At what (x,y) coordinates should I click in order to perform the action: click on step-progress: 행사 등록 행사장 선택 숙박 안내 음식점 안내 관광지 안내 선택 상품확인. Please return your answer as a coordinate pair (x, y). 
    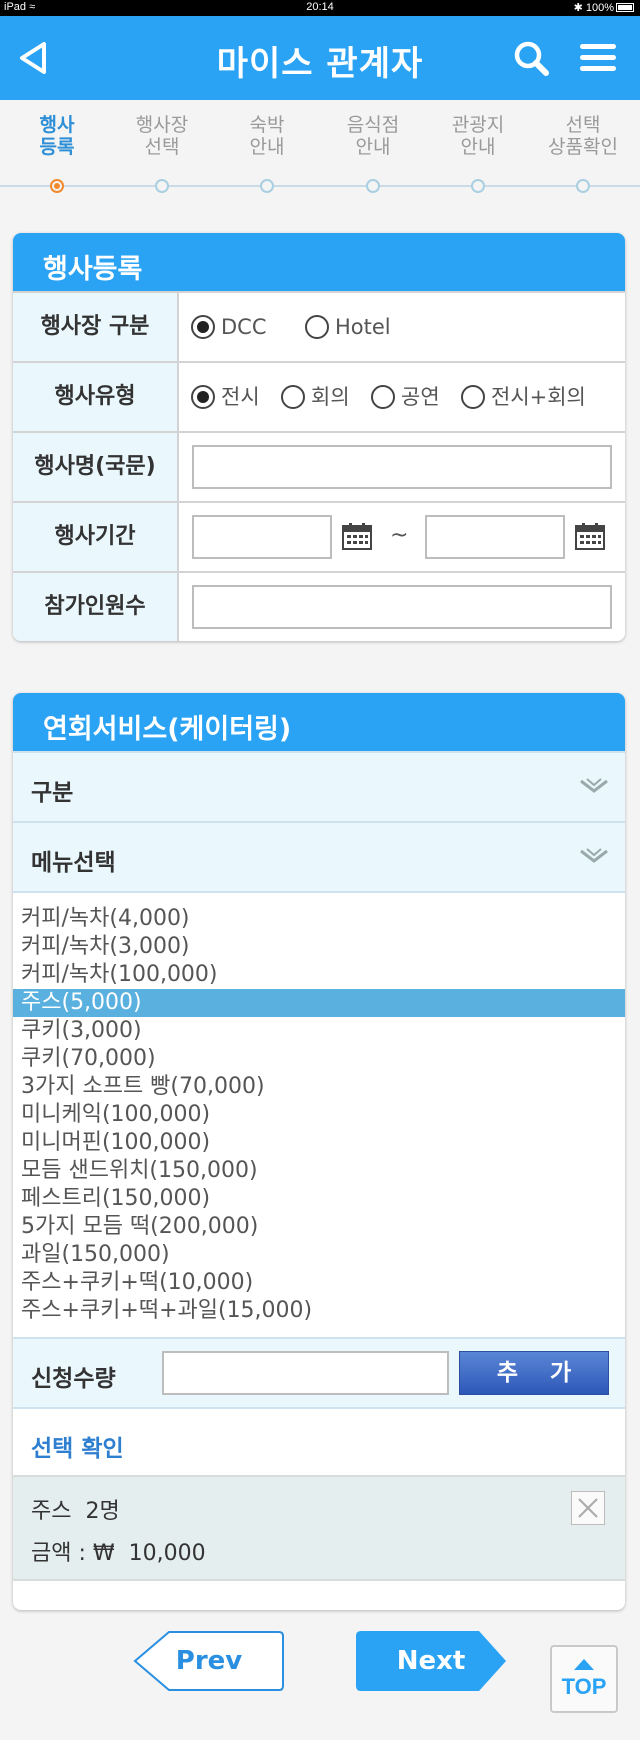
    Looking at the image, I should click on (320, 149).